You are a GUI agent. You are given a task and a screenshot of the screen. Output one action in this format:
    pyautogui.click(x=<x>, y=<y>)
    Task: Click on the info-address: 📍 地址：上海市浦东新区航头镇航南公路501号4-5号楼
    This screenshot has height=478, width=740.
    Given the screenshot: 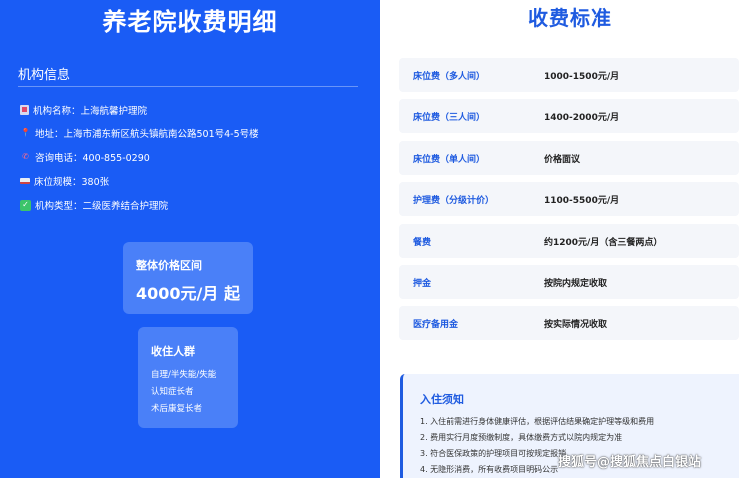 What is the action you would take?
    pyautogui.click(x=139, y=133)
    